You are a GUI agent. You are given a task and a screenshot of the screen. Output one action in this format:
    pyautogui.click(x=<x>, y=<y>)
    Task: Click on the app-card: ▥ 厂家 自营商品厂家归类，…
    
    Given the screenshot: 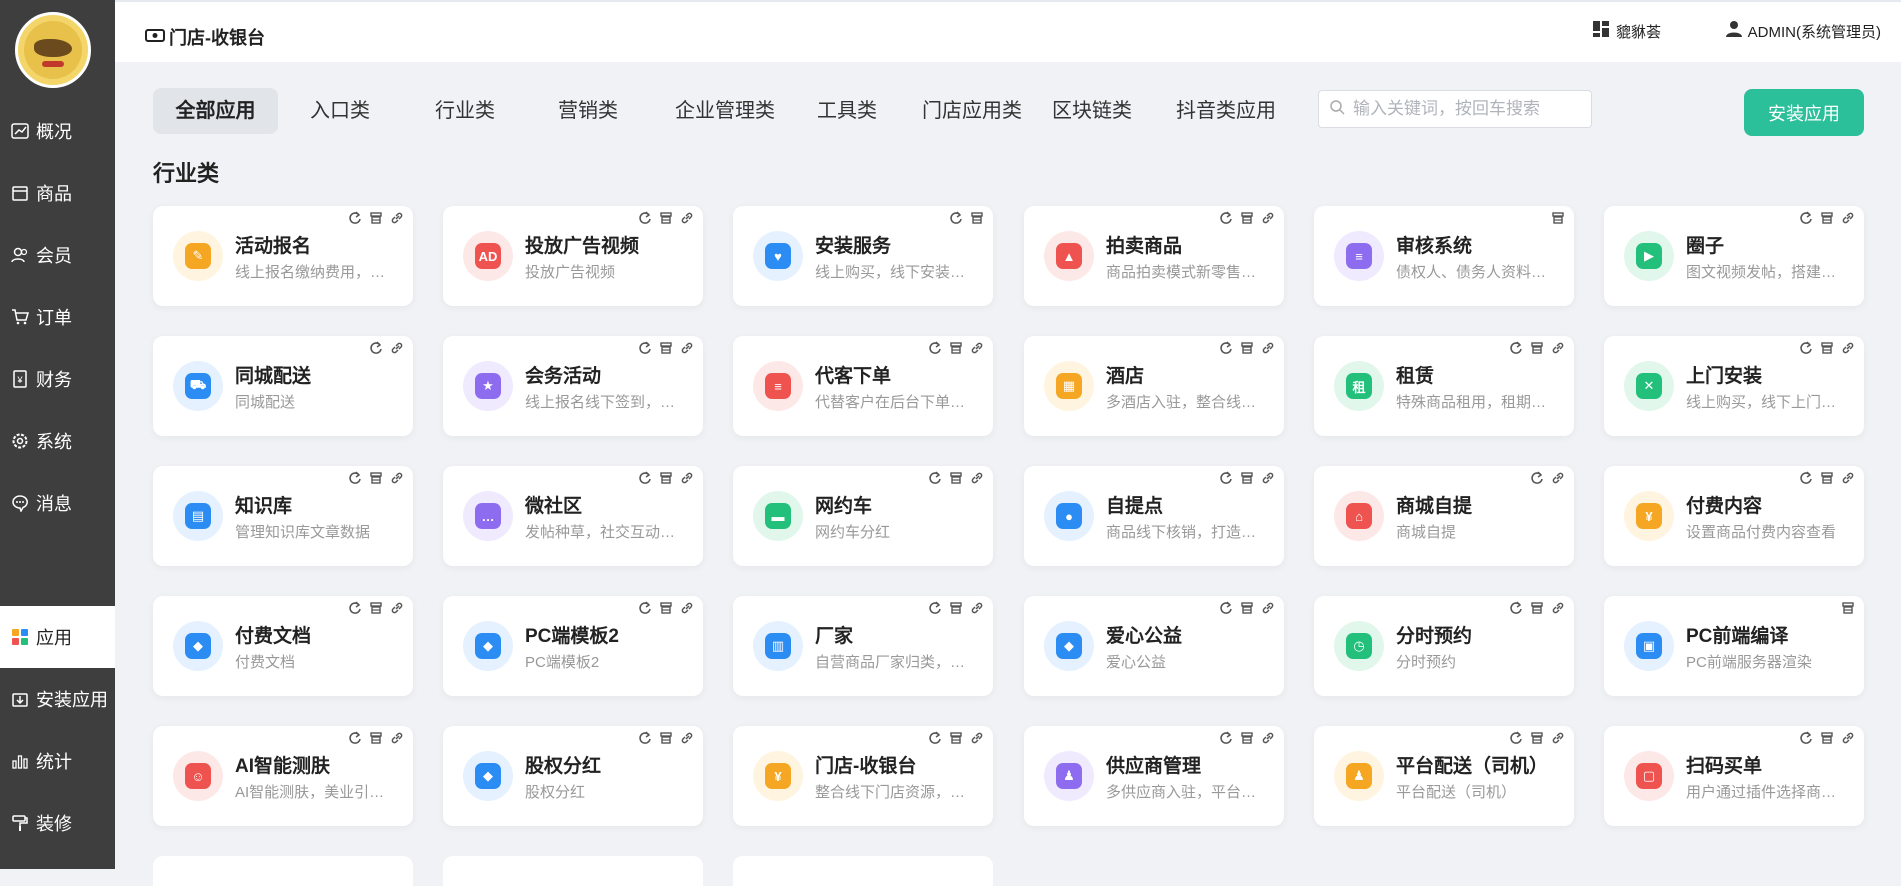 What is the action you would take?
    pyautogui.click(x=863, y=646)
    